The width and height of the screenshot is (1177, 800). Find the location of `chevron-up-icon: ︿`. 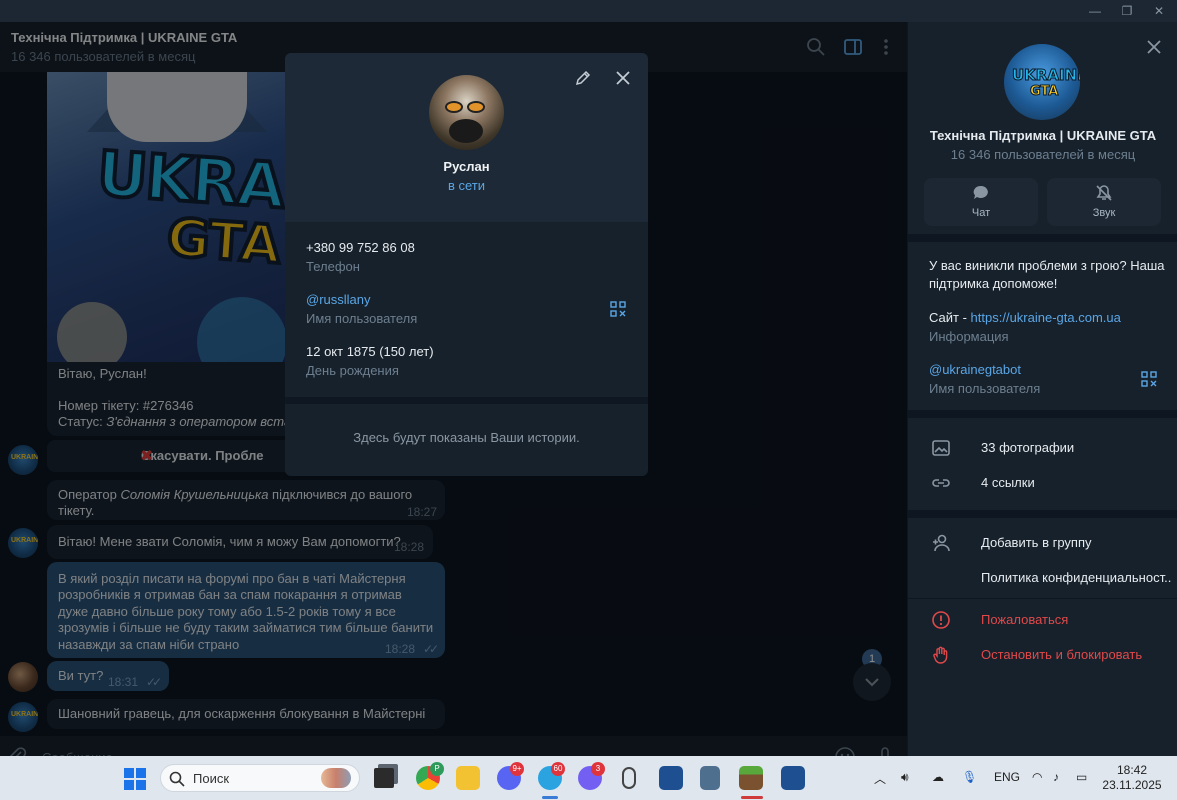

chevron-up-icon: ︿ is located at coordinates (880, 778).